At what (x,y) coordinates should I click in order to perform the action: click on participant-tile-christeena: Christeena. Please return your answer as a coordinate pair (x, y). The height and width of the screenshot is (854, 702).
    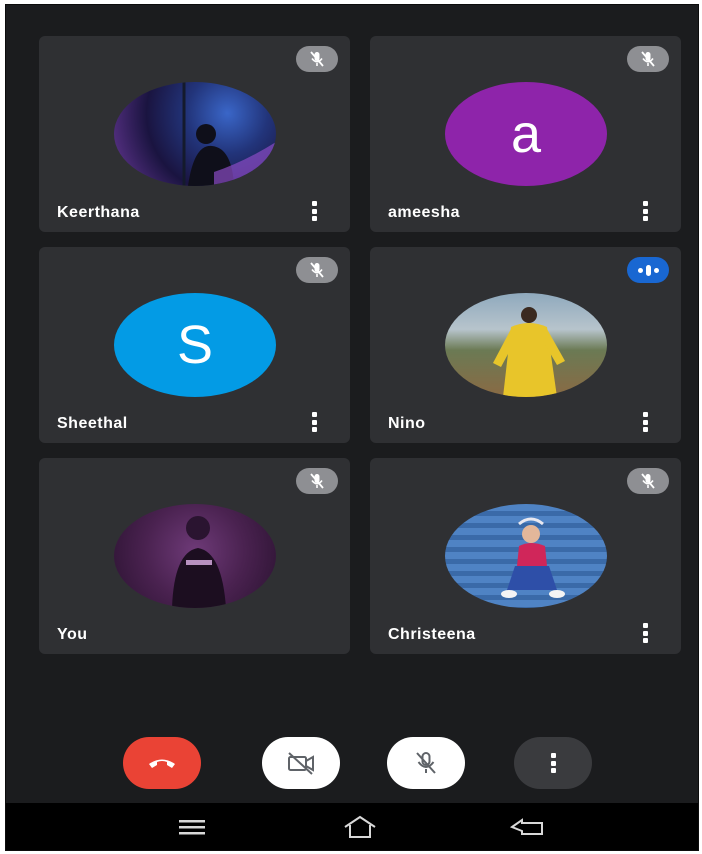
    Looking at the image, I should click on (525, 556).